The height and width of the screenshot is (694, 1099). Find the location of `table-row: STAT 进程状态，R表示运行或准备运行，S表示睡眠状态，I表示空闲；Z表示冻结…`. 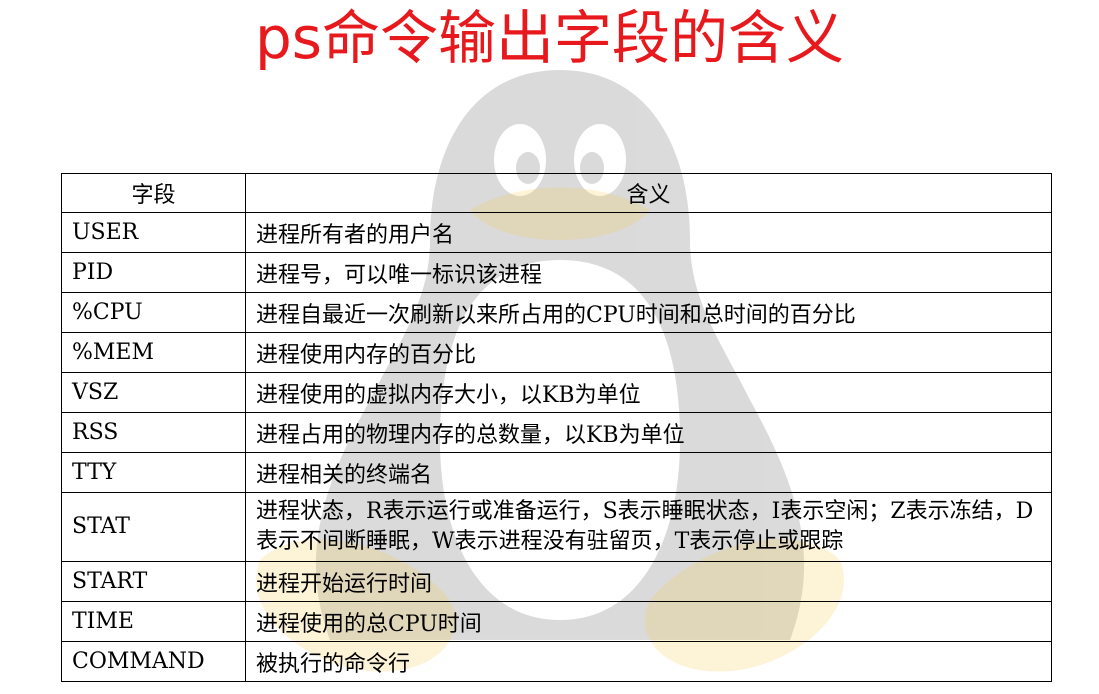

table-row: STAT 进程状态，R表示运行或准备运行，S表示睡眠状态，I表示空闲；Z表示冻结… is located at coordinates (556, 527).